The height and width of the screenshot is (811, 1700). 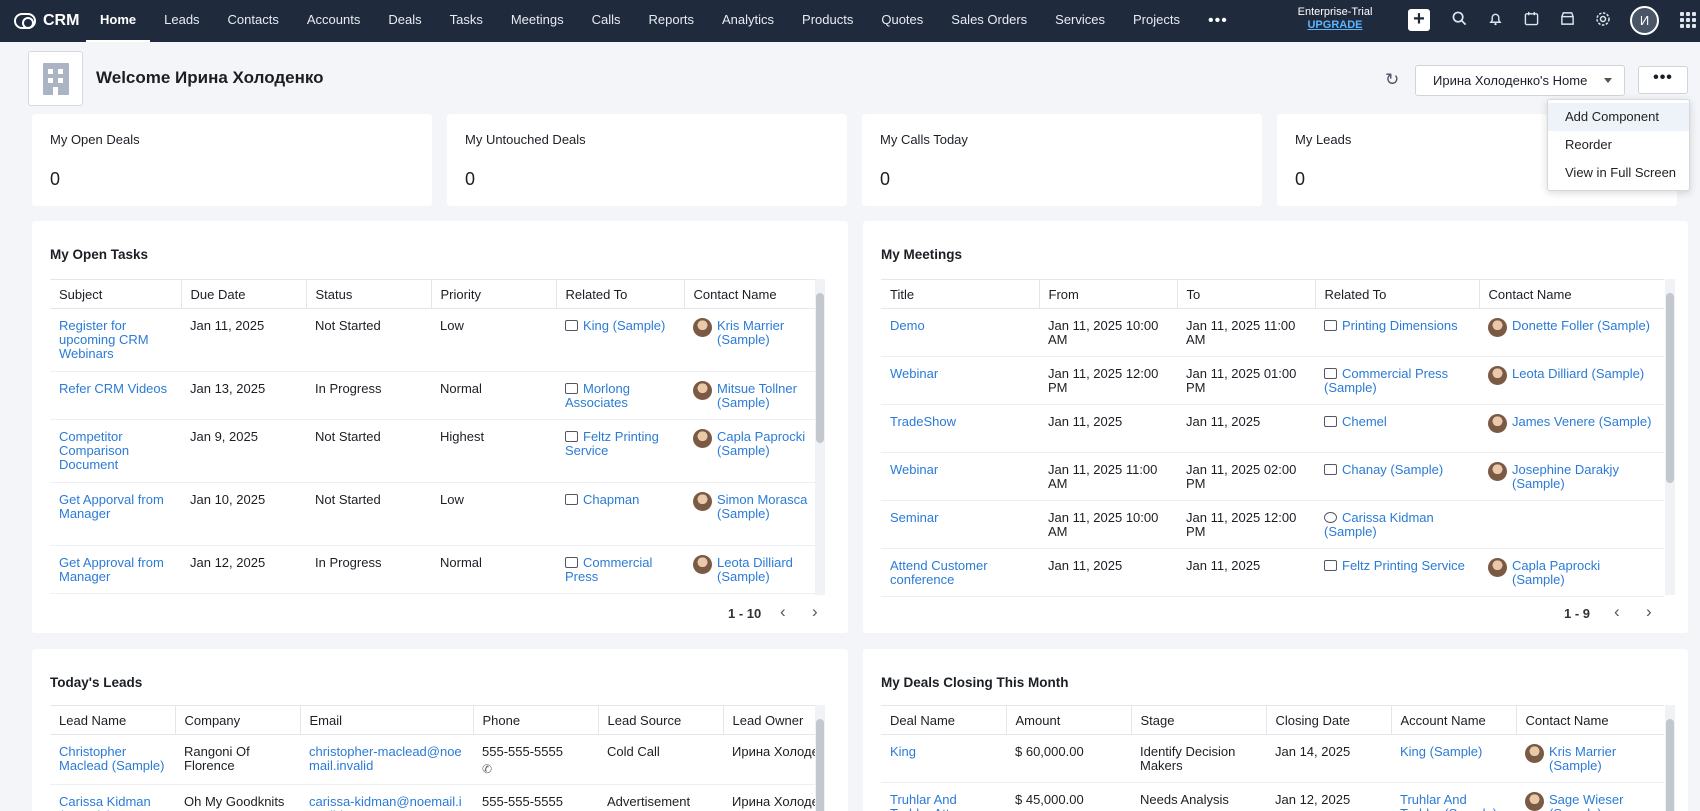 What do you see at coordinates (253, 21) in the screenshot?
I see `nav-item-contacts: Contacts` at bounding box center [253, 21].